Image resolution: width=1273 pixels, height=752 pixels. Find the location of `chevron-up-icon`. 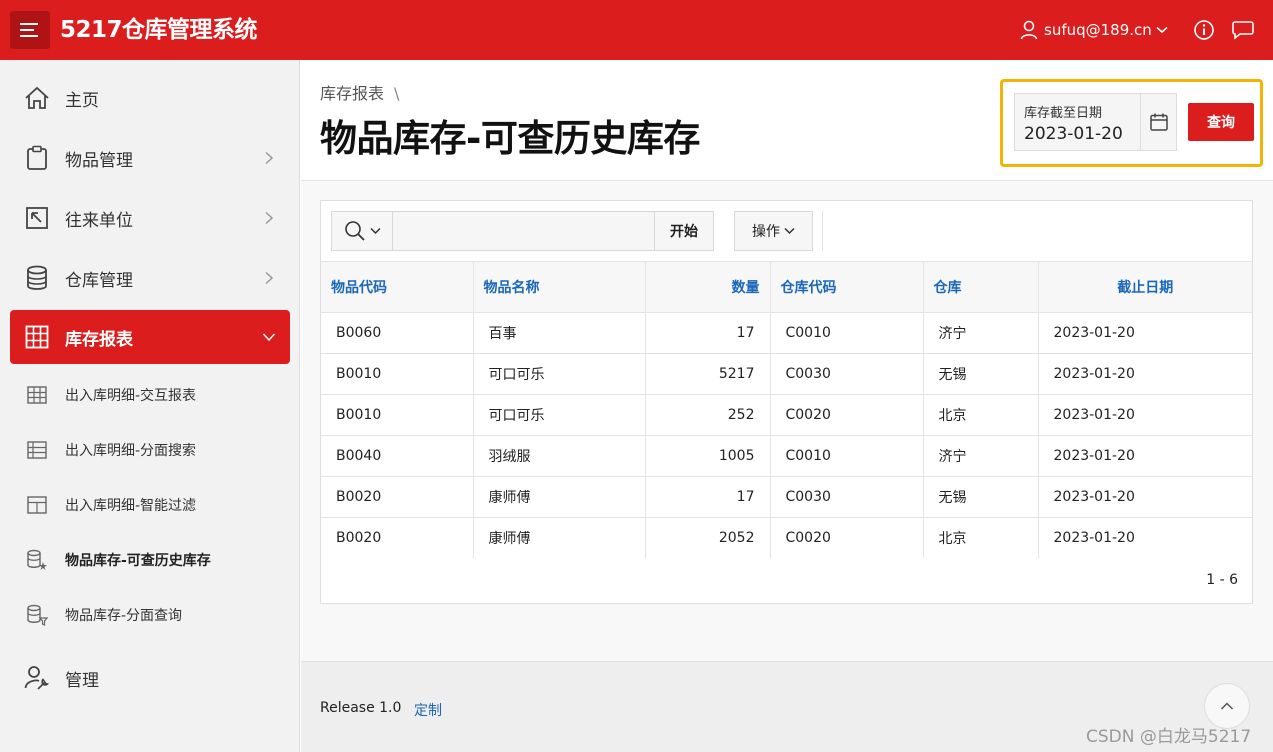

chevron-up-icon is located at coordinates (1227, 706).